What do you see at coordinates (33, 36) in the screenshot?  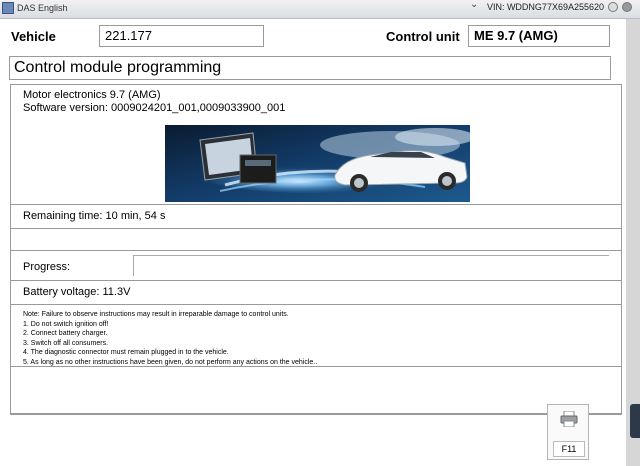 I see `vehicle-label: Vehicle` at bounding box center [33, 36].